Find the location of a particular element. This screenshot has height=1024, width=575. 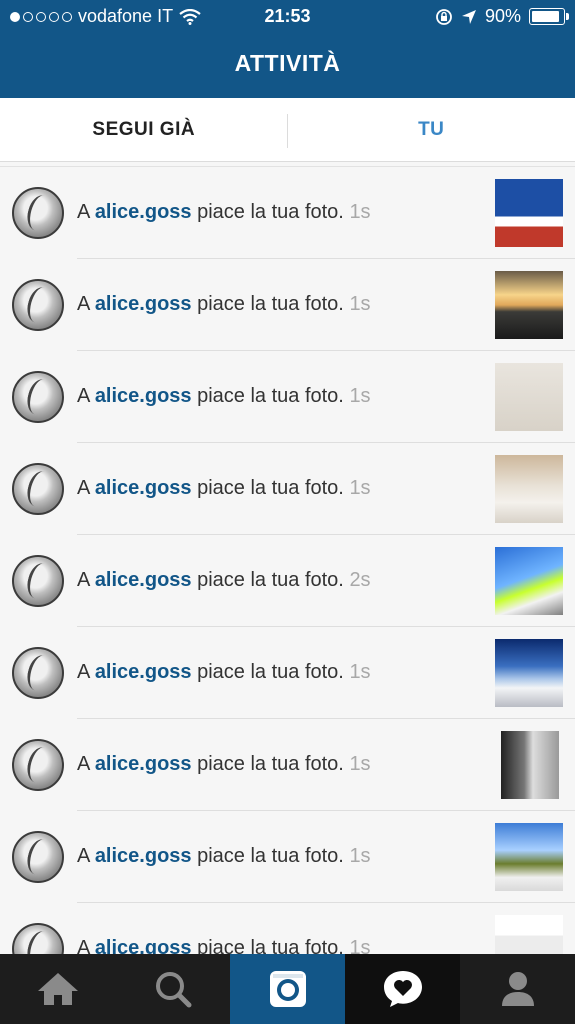

tab-following: SEGUI GIÀ is located at coordinates (144, 129).